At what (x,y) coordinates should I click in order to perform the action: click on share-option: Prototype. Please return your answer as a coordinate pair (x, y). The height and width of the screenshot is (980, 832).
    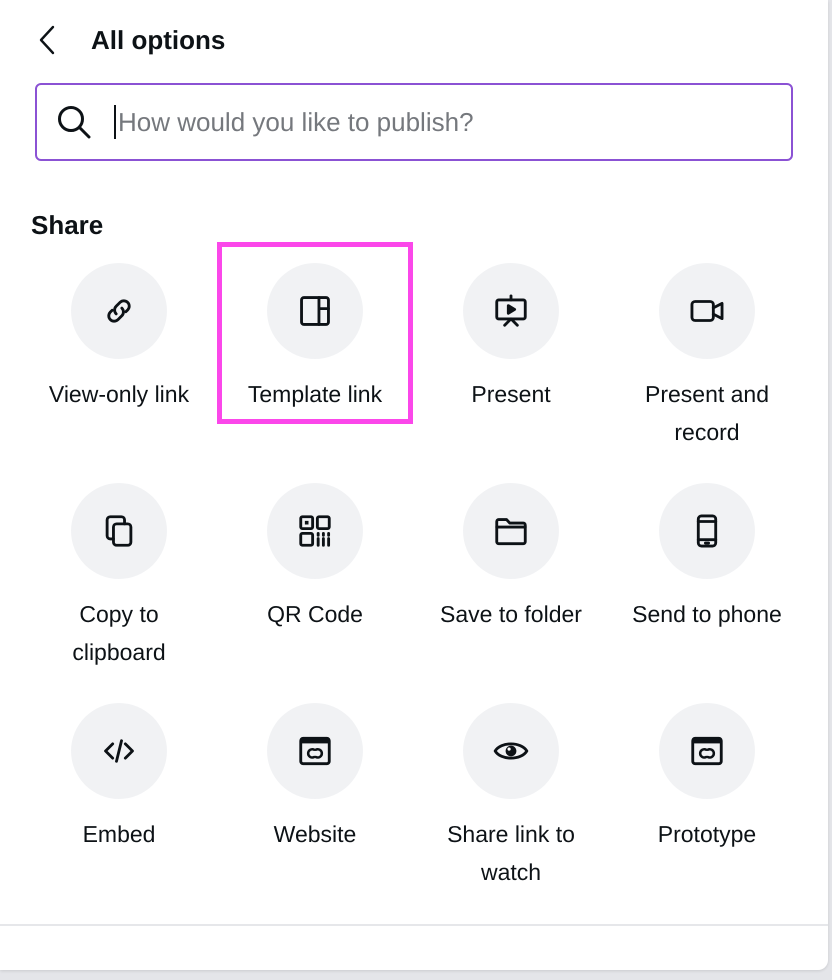
    Looking at the image, I should click on (707, 773).